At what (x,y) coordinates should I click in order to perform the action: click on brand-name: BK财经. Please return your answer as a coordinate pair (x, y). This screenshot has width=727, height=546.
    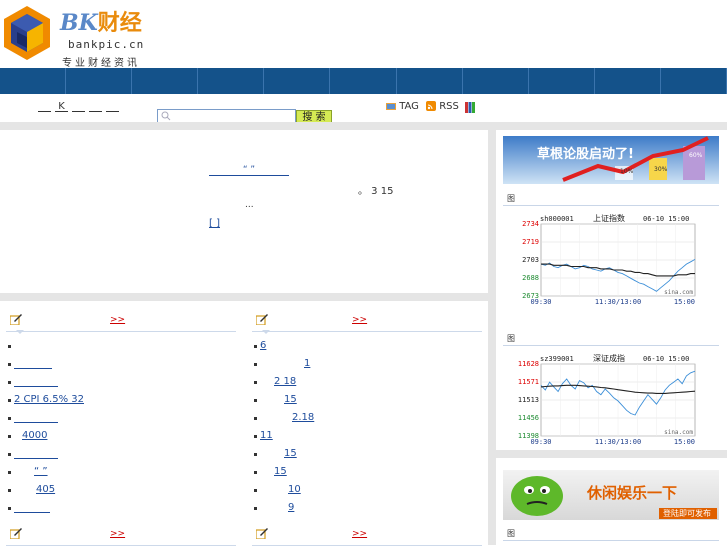
    Looking at the image, I should click on (101, 23).